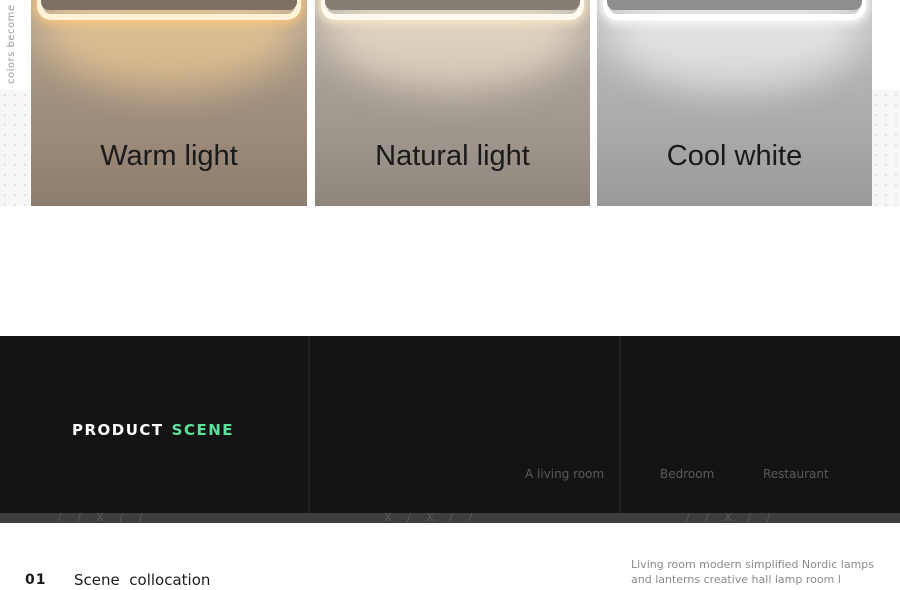  What do you see at coordinates (203, 430) in the screenshot?
I see `title-accent: SCENE` at bounding box center [203, 430].